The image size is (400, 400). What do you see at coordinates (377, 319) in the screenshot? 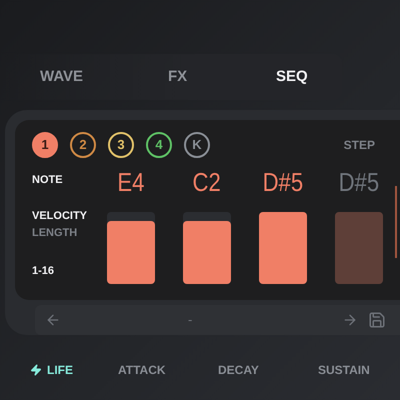
I see `save-icon` at bounding box center [377, 319].